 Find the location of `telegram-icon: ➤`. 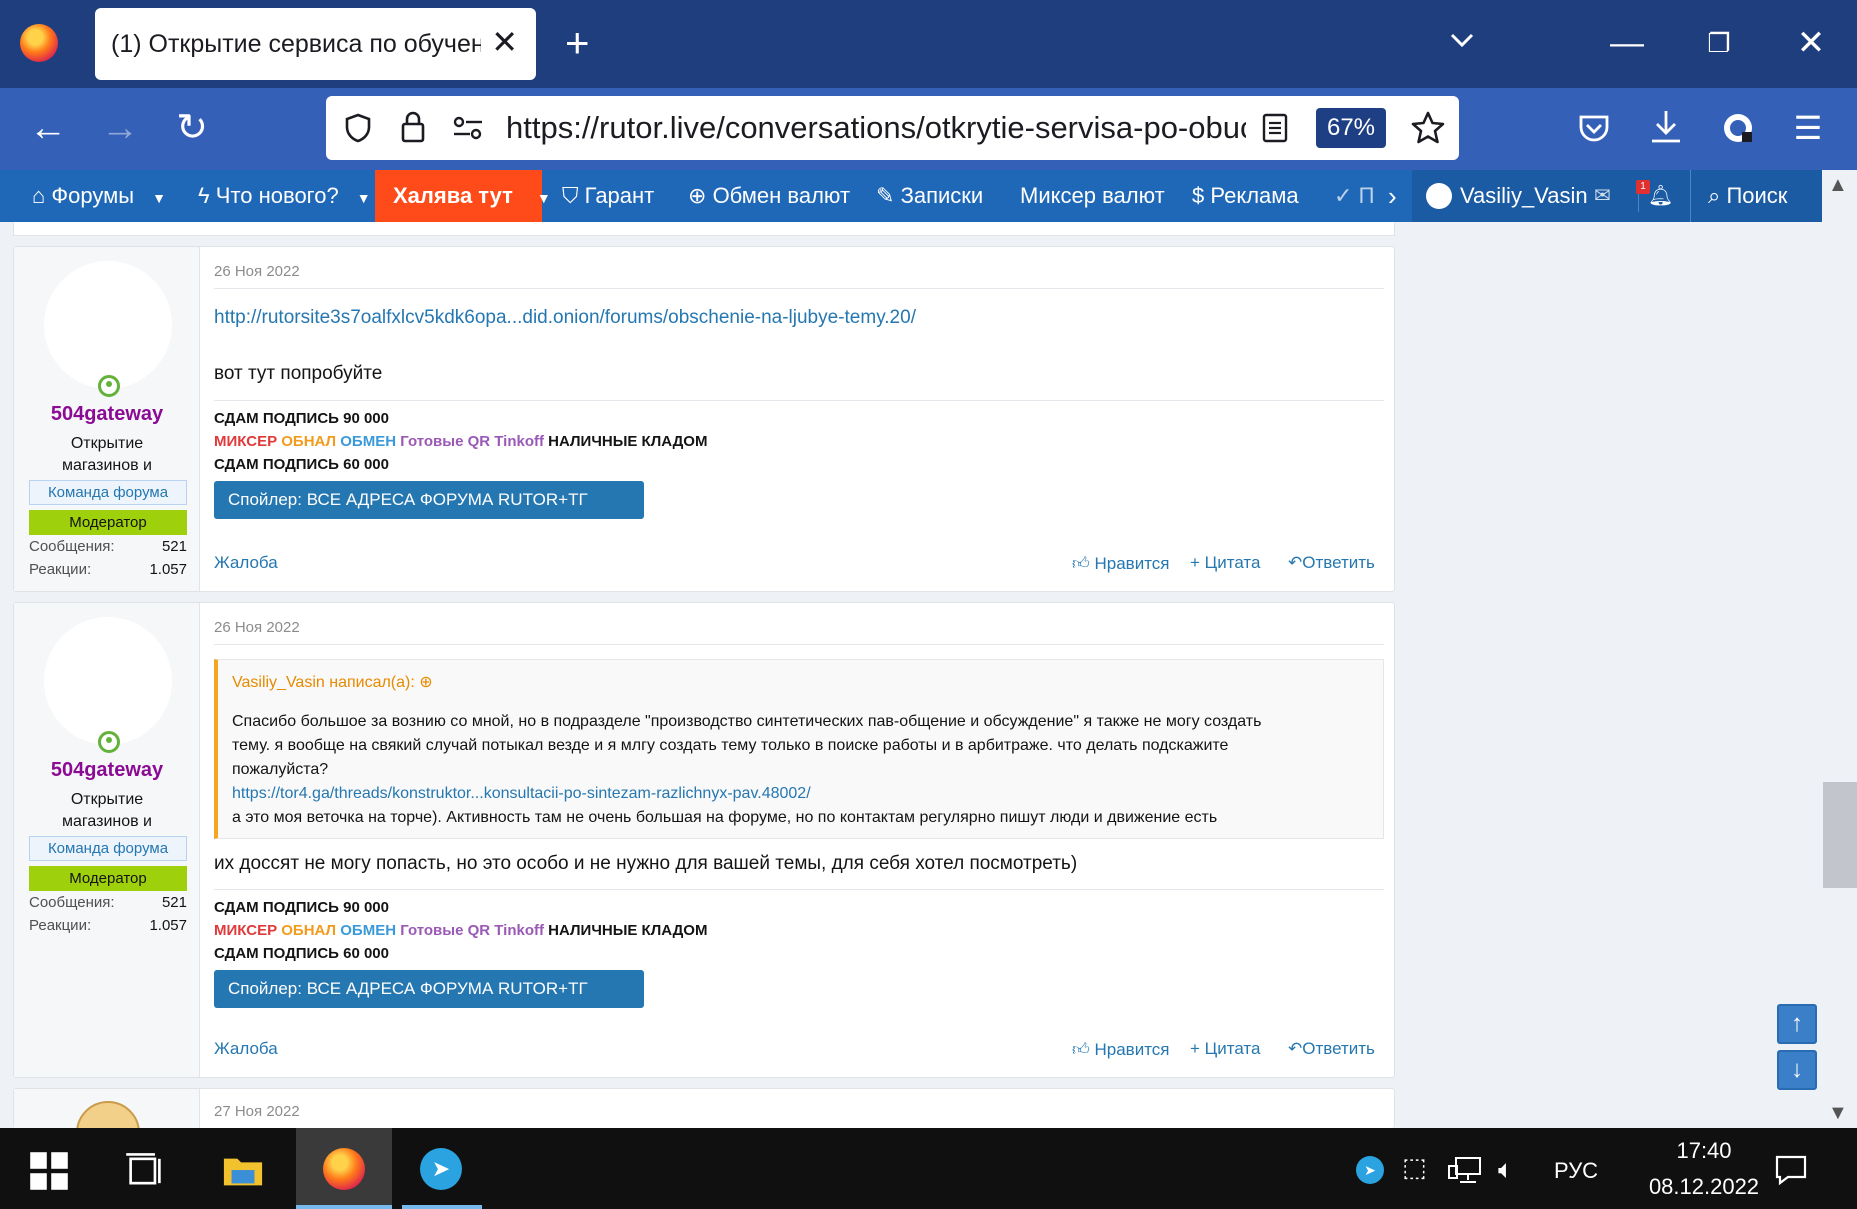

telegram-icon: ➤ is located at coordinates (441, 1169).